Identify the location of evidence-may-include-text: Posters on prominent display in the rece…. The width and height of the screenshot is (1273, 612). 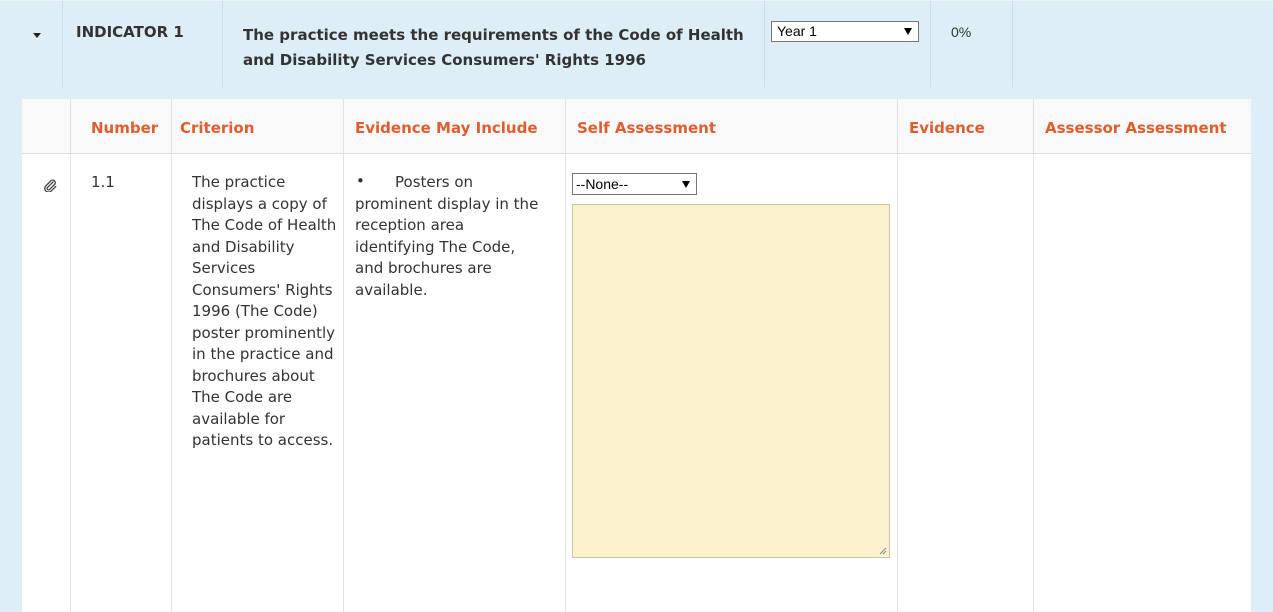
(447, 236).